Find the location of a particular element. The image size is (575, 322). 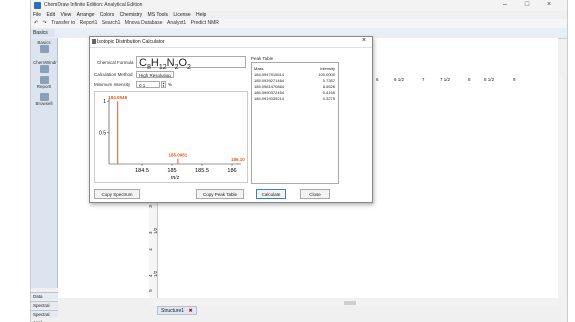

tab-basics: Basics is located at coordinates (43, 33).